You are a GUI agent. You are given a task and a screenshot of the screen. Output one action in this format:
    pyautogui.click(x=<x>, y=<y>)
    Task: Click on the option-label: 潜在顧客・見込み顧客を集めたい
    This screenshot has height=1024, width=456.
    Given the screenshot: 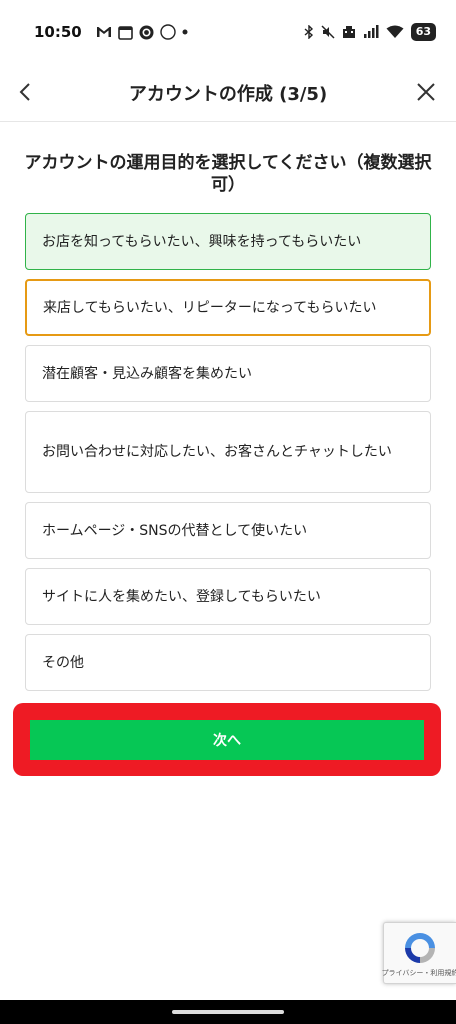 What is the action you would take?
    pyautogui.click(x=147, y=373)
    